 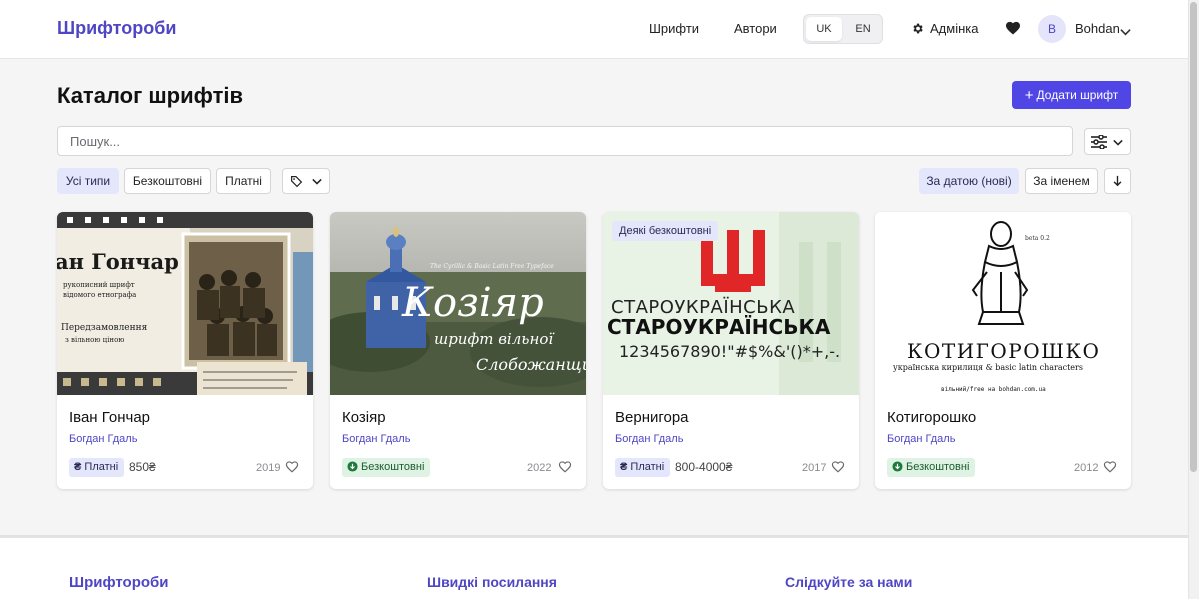 What do you see at coordinates (1097, 28) in the screenshot?
I see `username-label: Bohdan` at bounding box center [1097, 28].